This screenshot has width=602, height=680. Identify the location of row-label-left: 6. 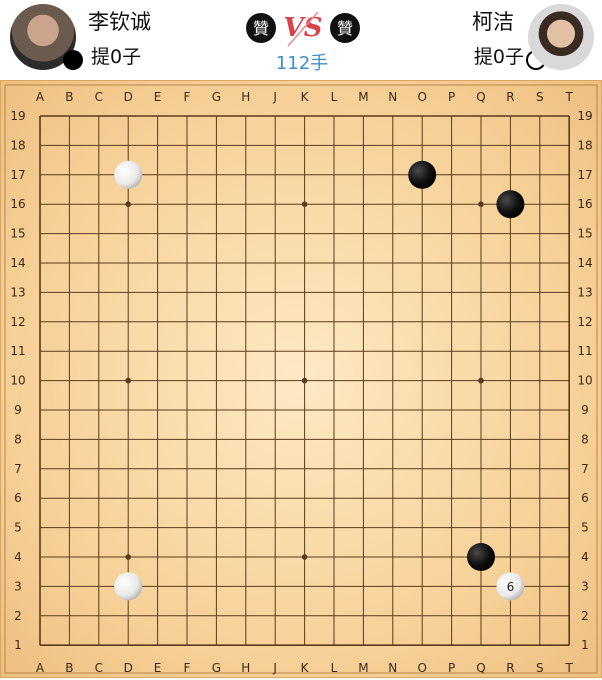
(18, 498).